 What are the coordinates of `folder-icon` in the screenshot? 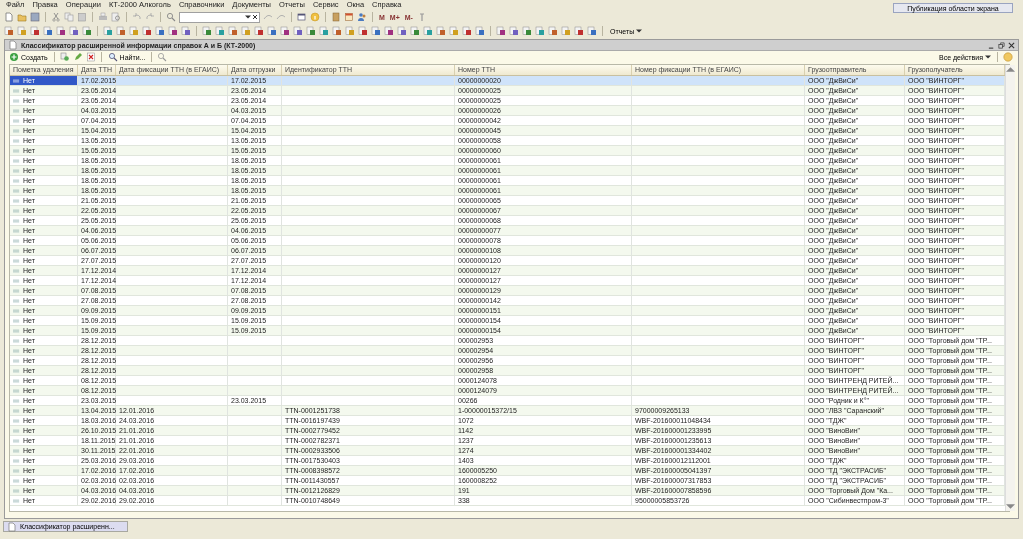 It's located at (22, 17).